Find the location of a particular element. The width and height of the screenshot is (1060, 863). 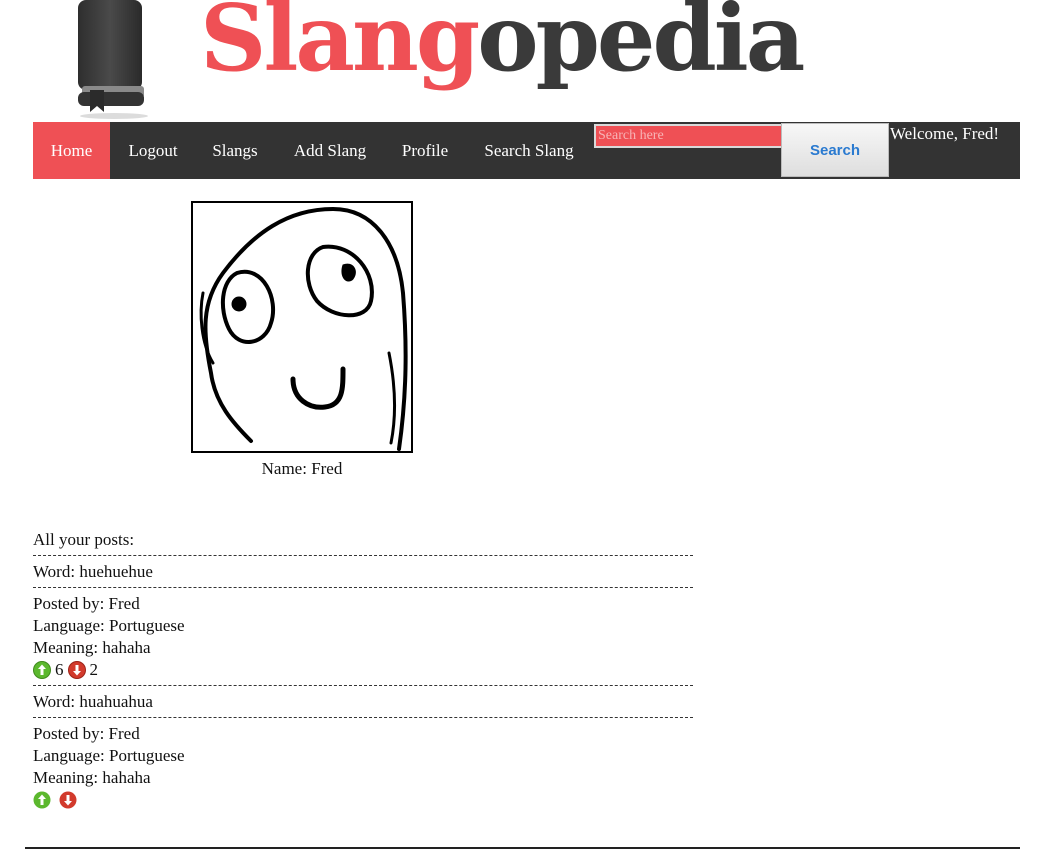

upvote-count: 6 is located at coordinates (59, 669).